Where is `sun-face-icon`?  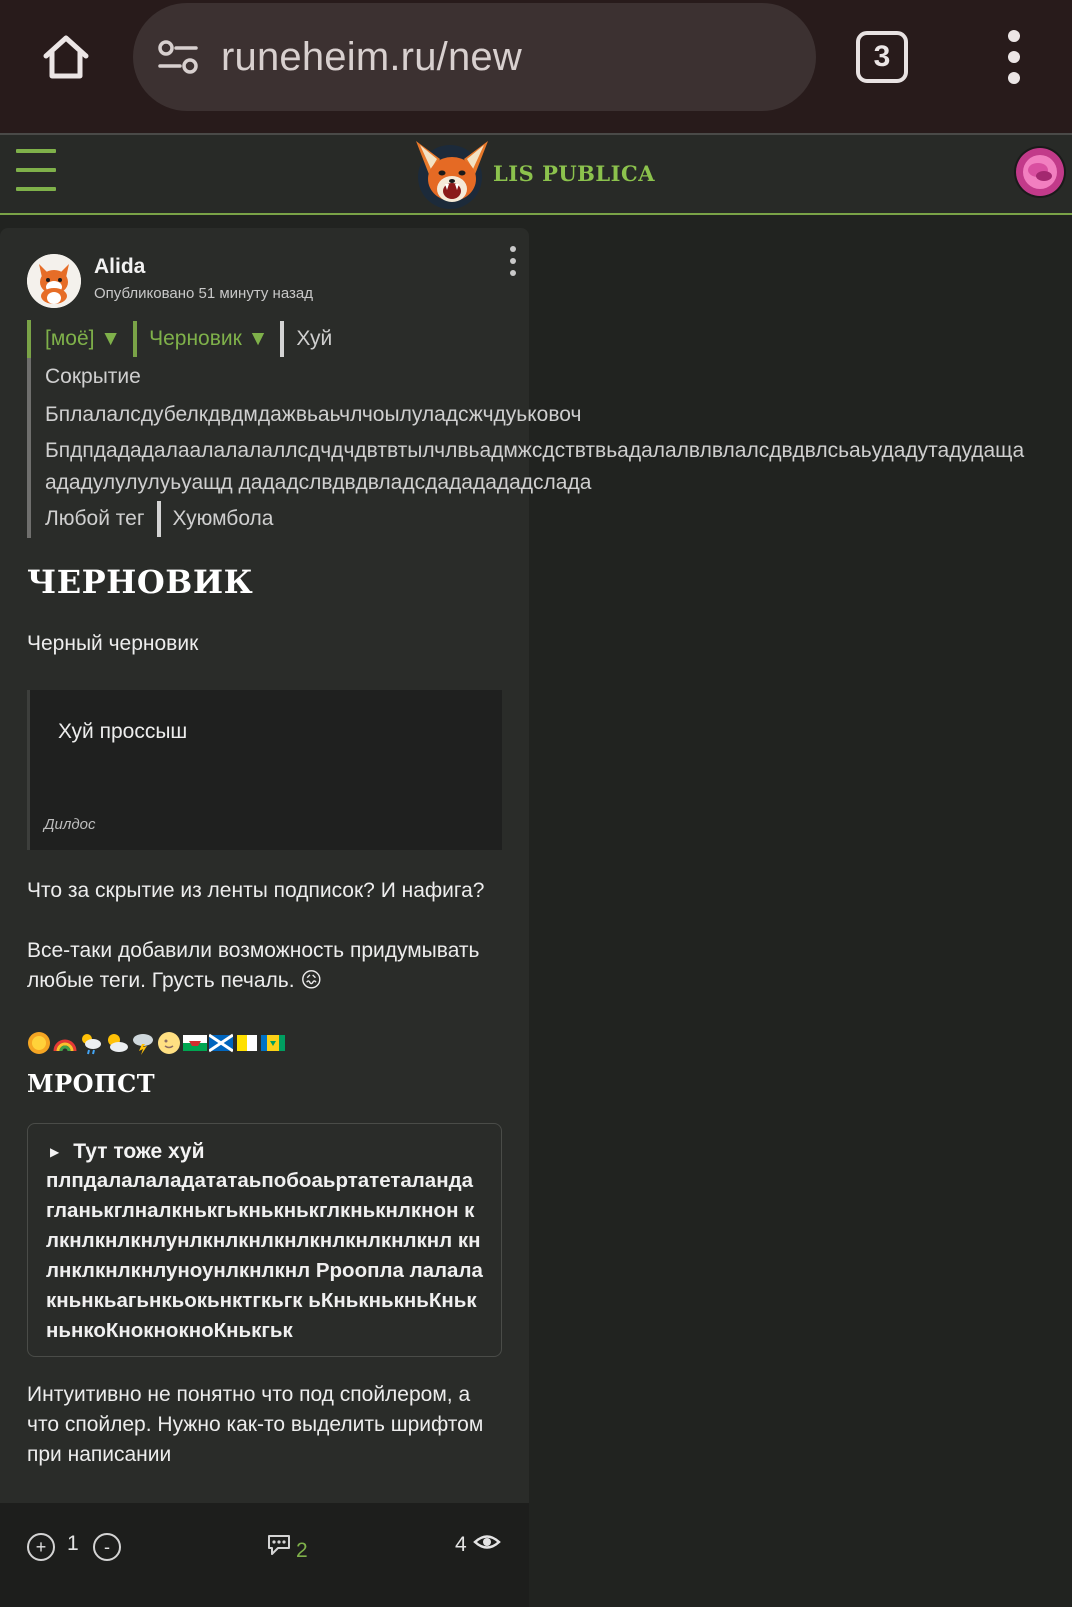 sun-face-icon is located at coordinates (39, 1043).